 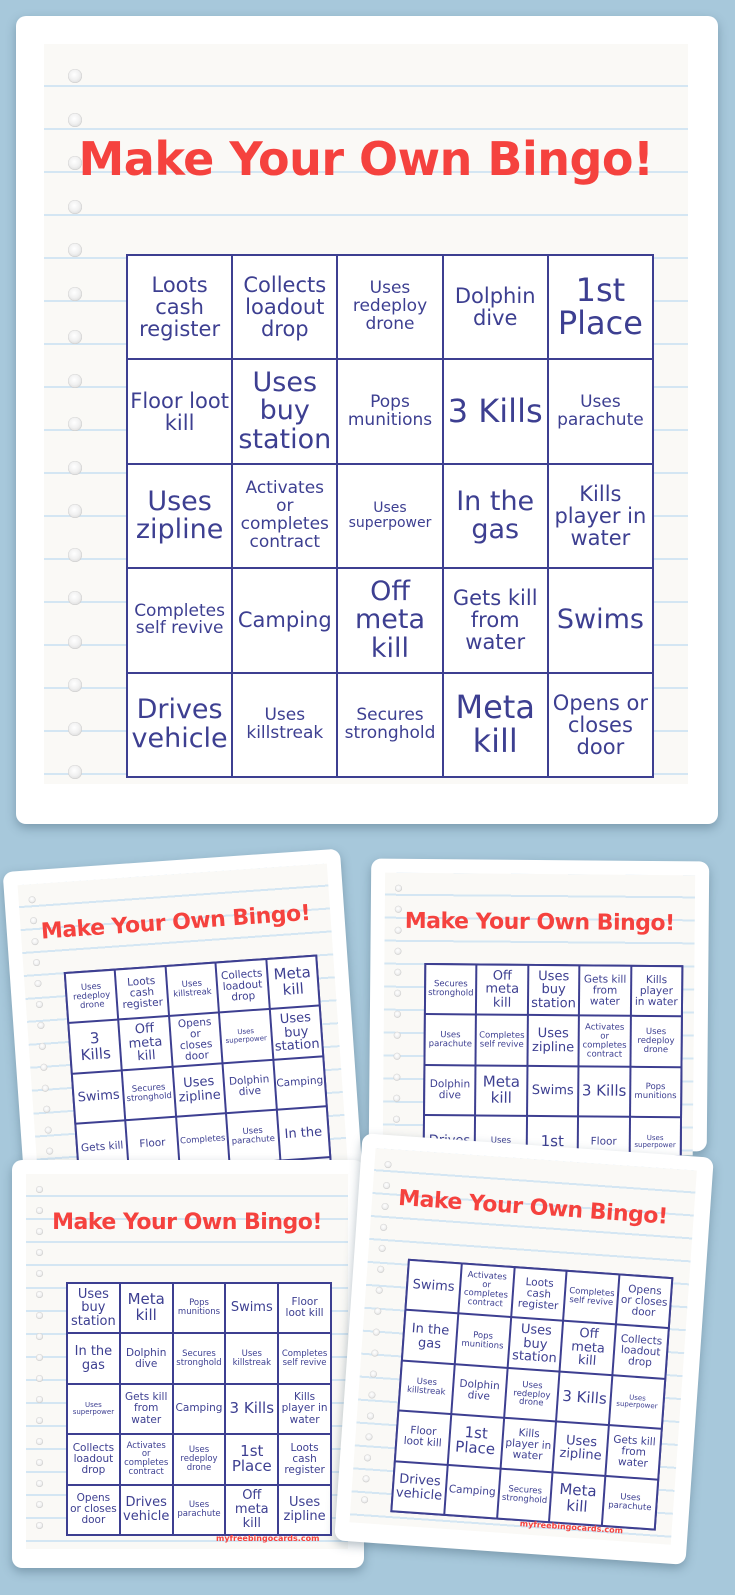 What do you see at coordinates (303, 1133) in the screenshot?
I see `bingo-cell: In the` at bounding box center [303, 1133].